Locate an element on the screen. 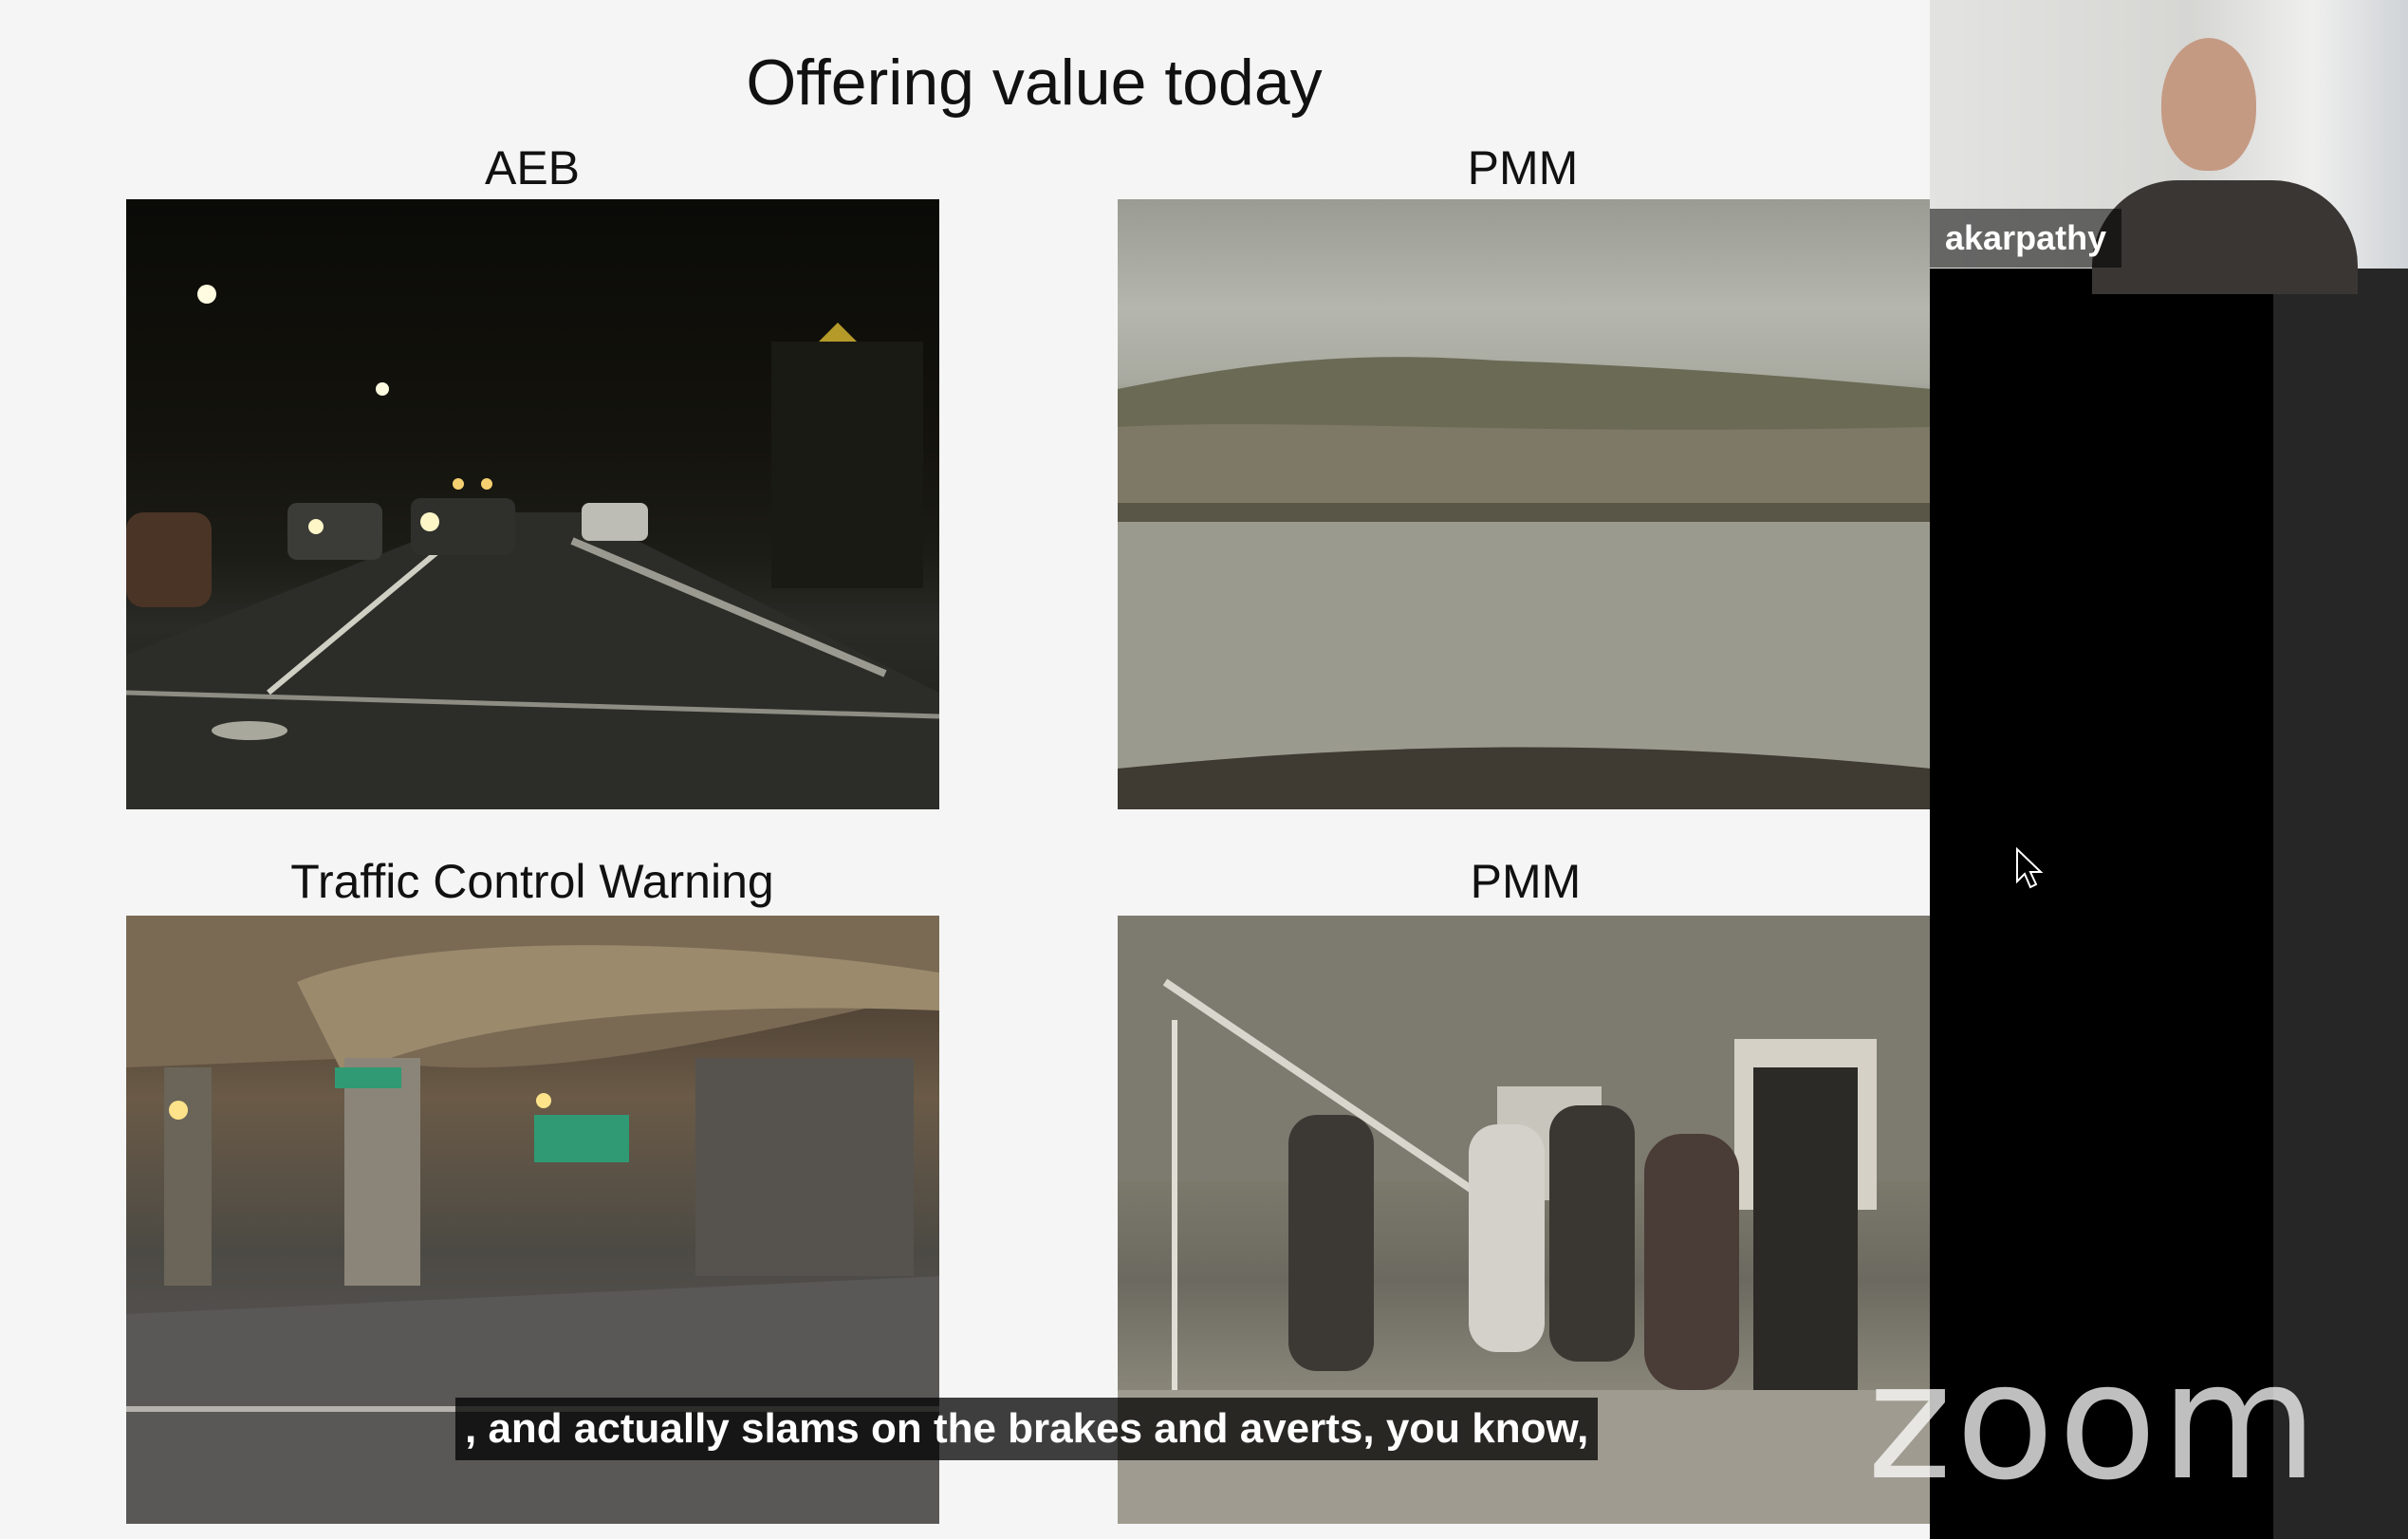 This screenshot has height=1539, width=2408. panel-label-traffic-control-warning: Traffic Control Warning is located at coordinates (532, 881).